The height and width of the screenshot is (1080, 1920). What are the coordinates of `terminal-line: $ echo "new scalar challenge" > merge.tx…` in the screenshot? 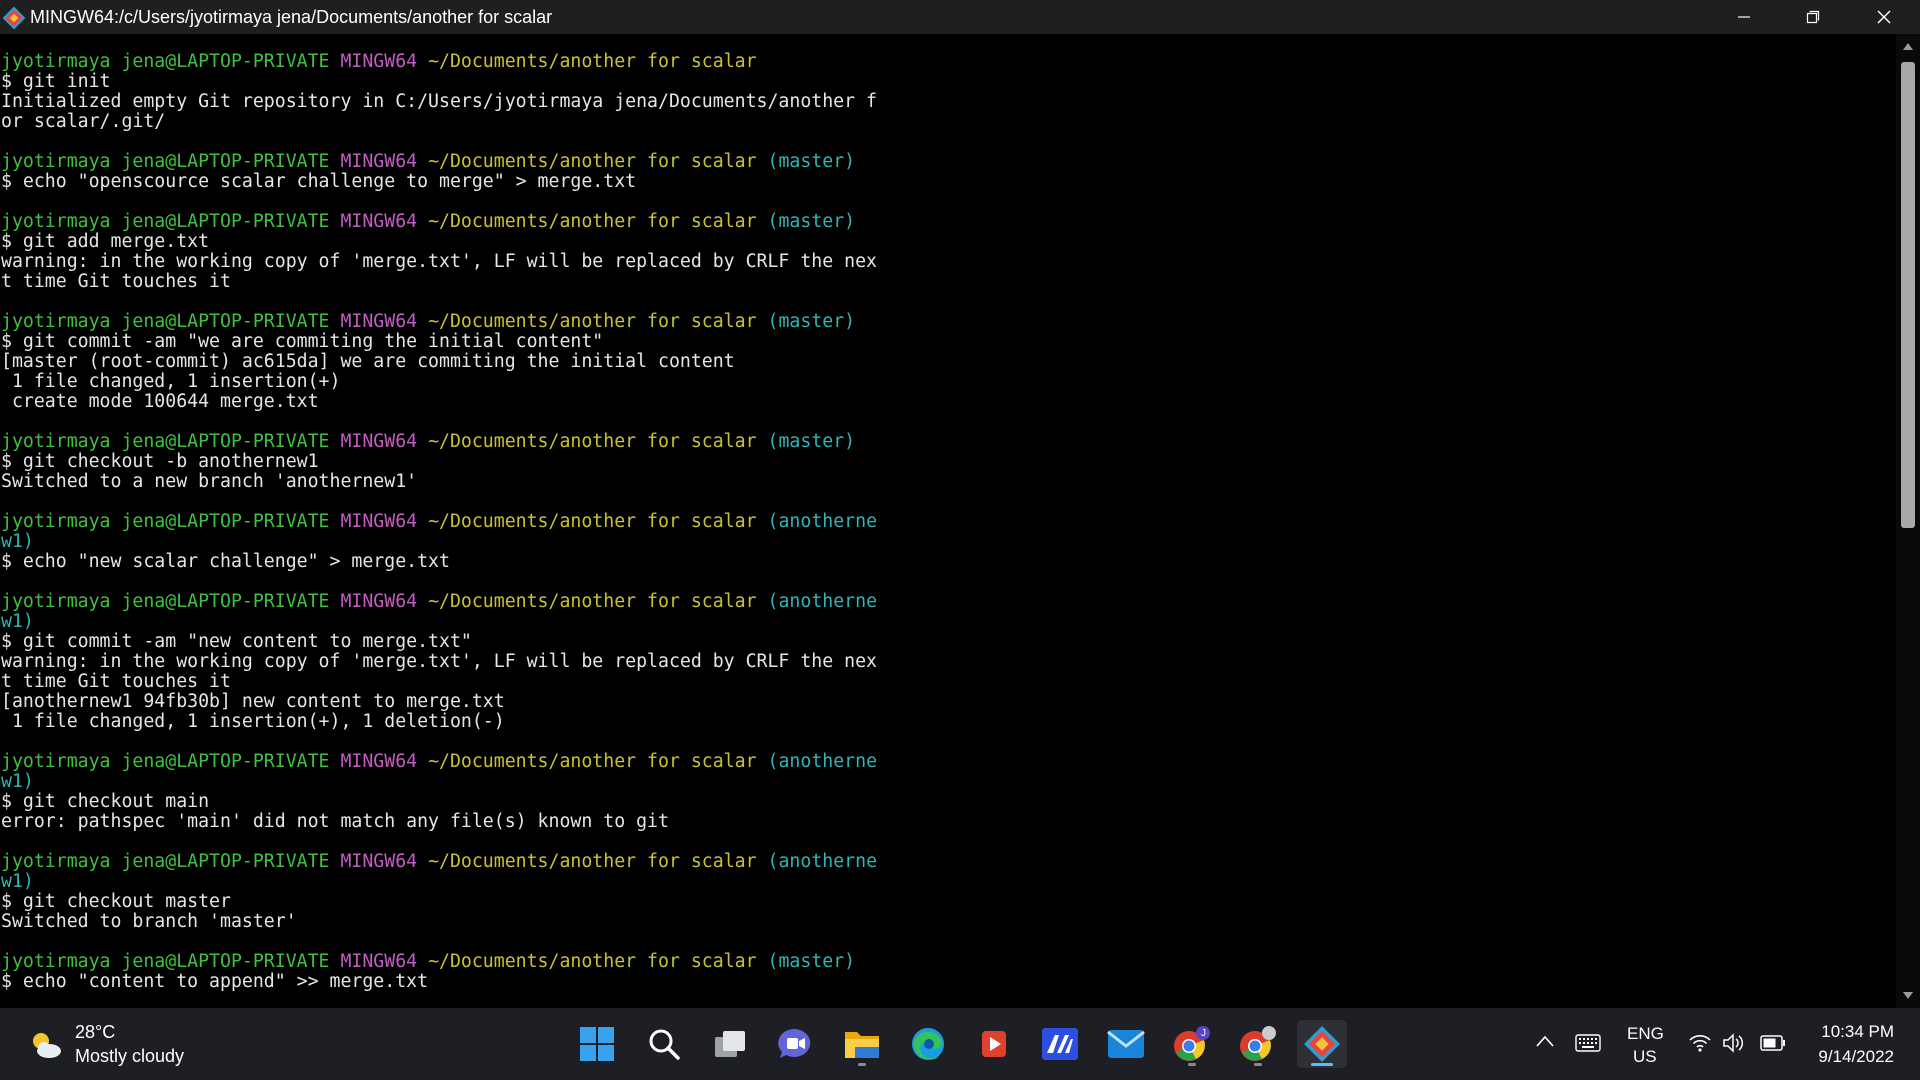 It's located at (439, 562).